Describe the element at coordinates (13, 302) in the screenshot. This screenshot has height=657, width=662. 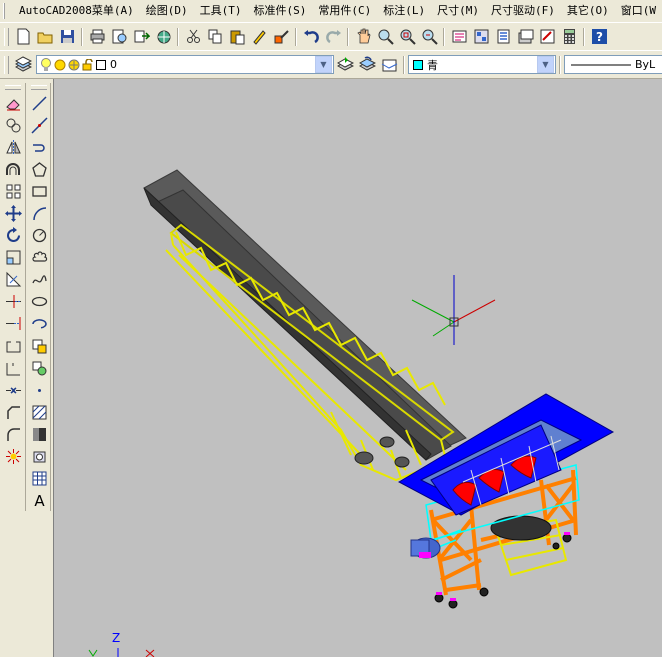
I see `trim-button` at that location.